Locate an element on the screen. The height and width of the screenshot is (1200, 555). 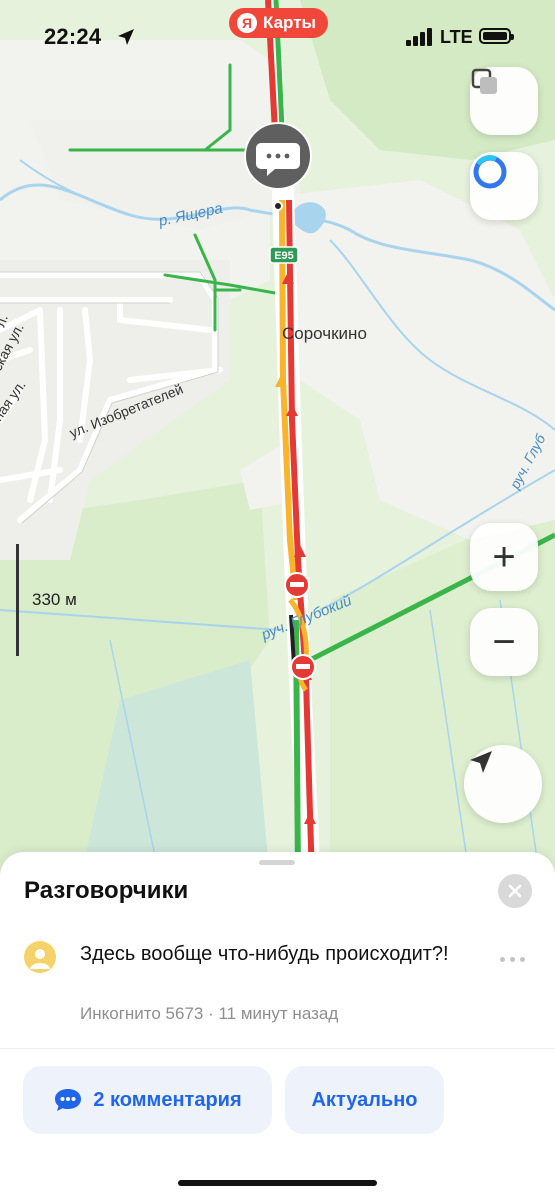
locate-me-button is located at coordinates (503, 784).